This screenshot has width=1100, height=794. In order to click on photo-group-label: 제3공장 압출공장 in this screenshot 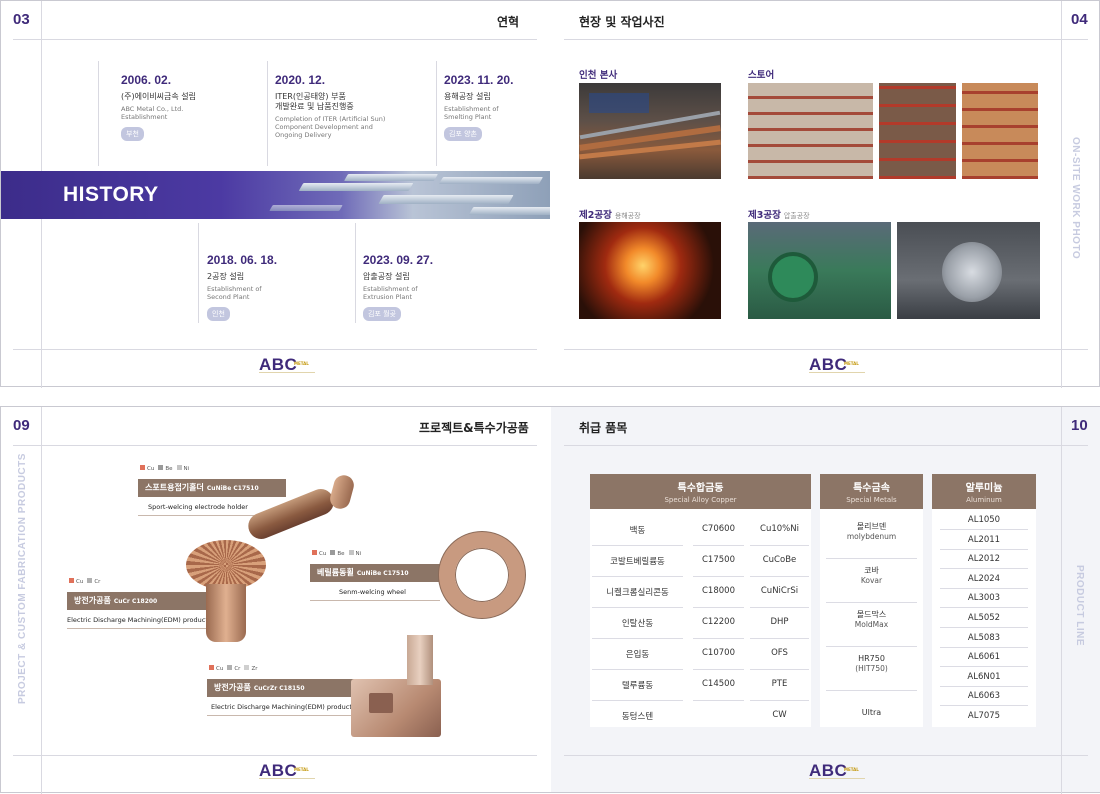, I will do `click(779, 215)`.